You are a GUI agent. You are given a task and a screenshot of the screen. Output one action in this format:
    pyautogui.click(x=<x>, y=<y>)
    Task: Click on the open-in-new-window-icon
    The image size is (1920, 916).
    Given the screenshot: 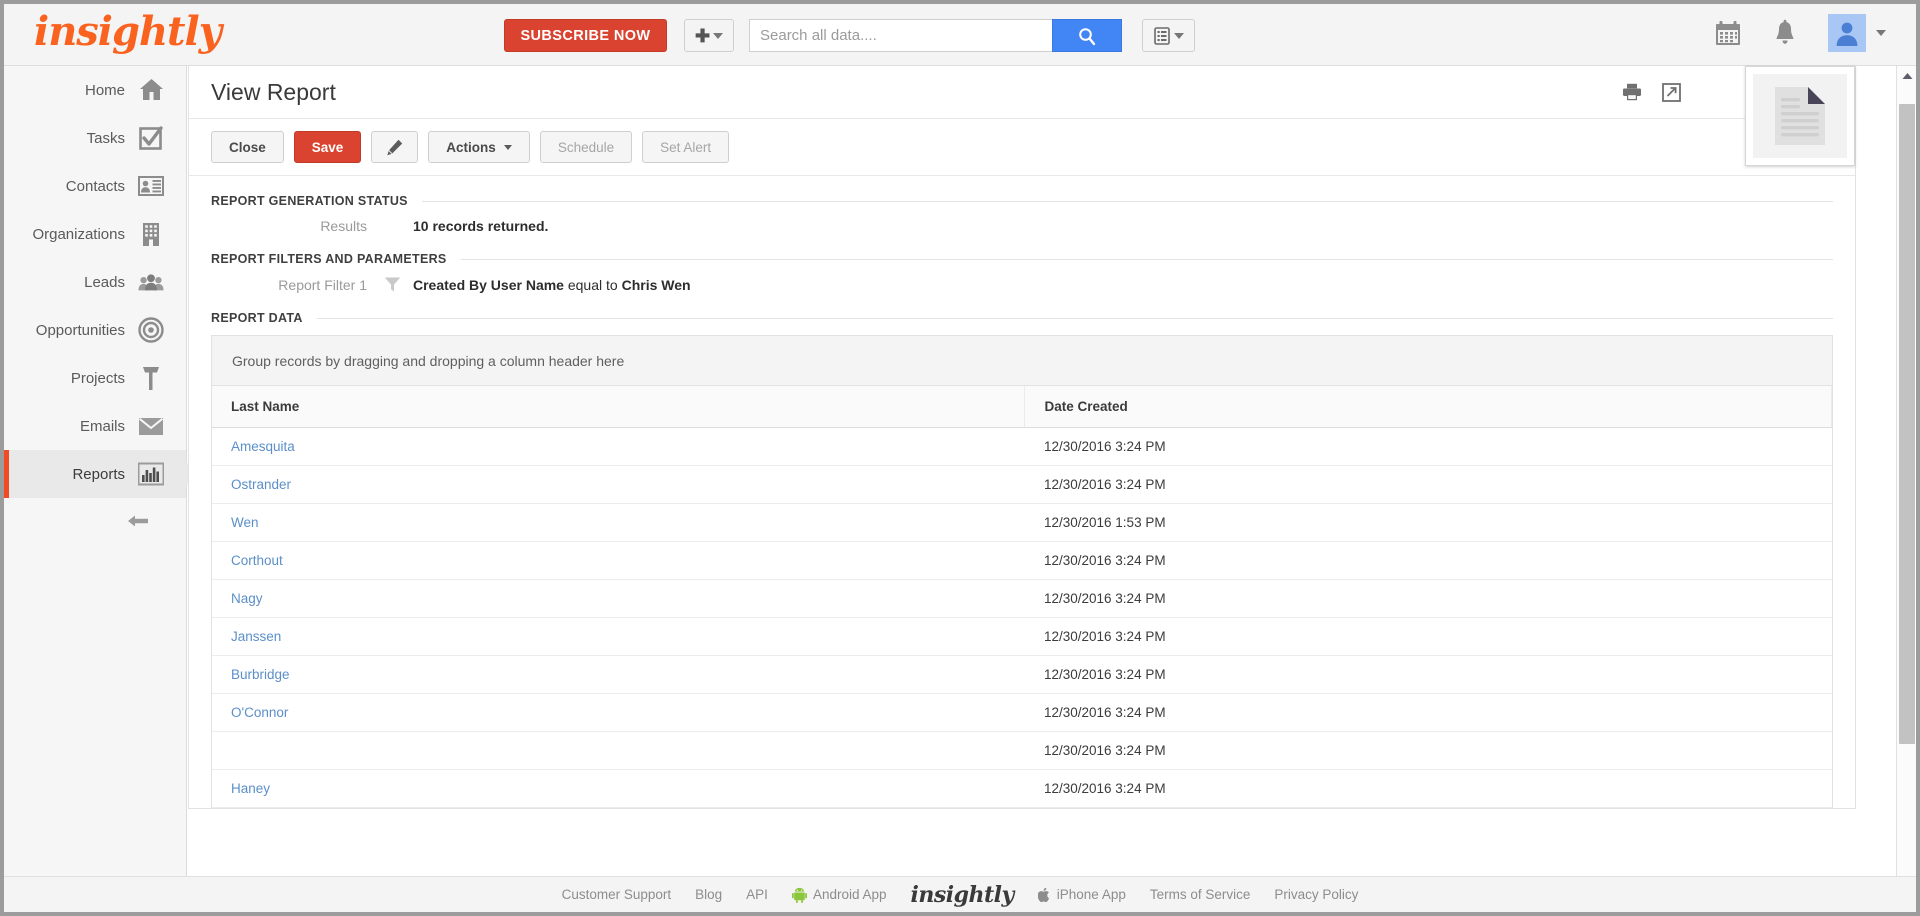 What is the action you would take?
    pyautogui.click(x=1671, y=92)
    